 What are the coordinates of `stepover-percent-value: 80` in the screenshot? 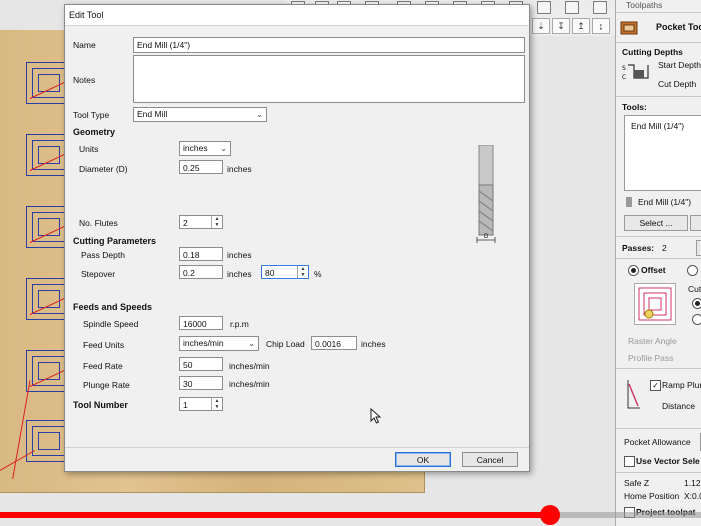 It's located at (270, 273).